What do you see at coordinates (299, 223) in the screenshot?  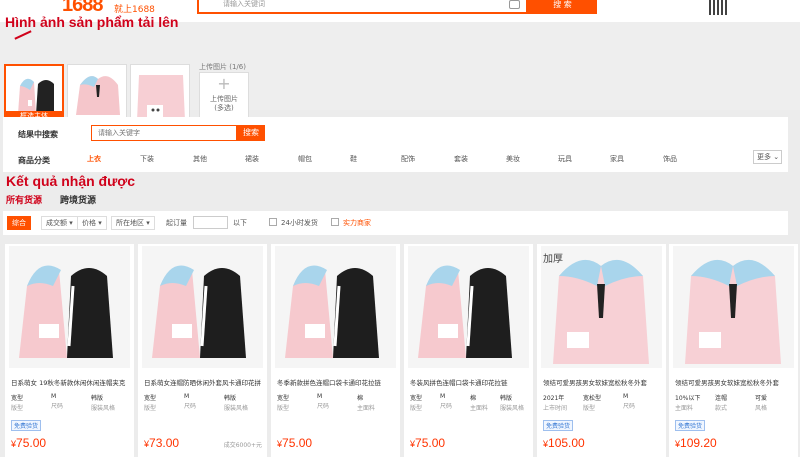 I see `ship-24h-label: 24小时发货` at bounding box center [299, 223].